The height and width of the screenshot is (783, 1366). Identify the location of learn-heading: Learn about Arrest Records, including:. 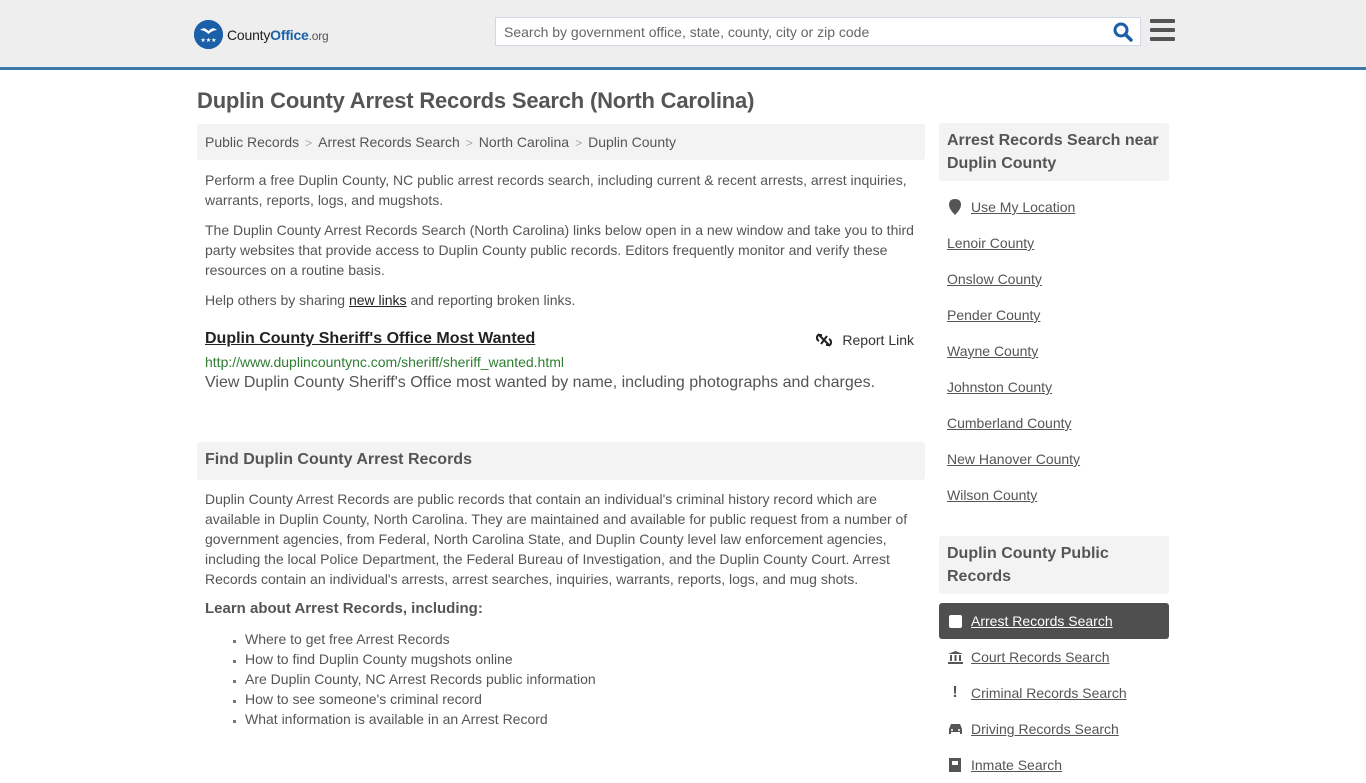
(344, 608).